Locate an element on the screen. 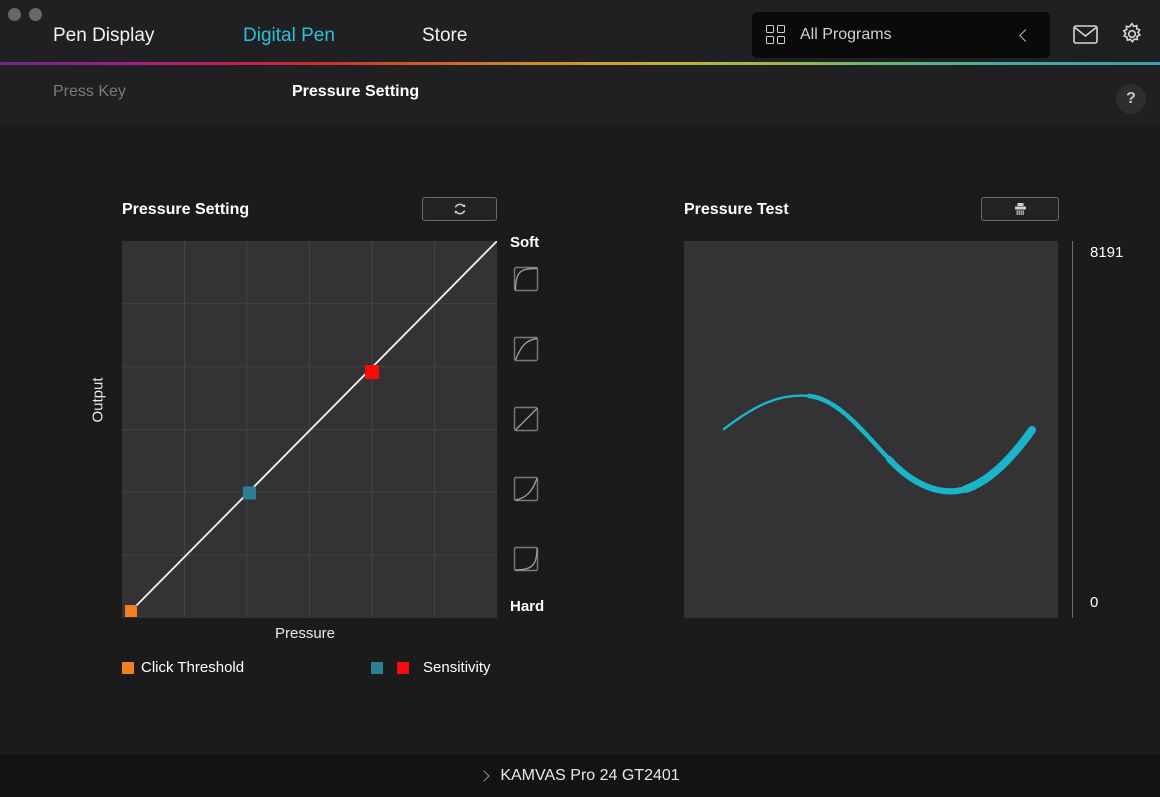 This screenshot has width=1160, height=797. handle-sensitivity-high is located at coordinates (372, 372).